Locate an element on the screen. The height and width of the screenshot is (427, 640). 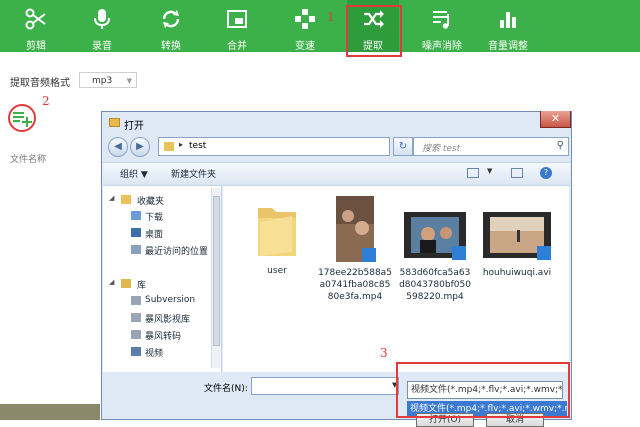
breadcrumb-arrow-icon: ▸ is located at coordinates (181, 144).